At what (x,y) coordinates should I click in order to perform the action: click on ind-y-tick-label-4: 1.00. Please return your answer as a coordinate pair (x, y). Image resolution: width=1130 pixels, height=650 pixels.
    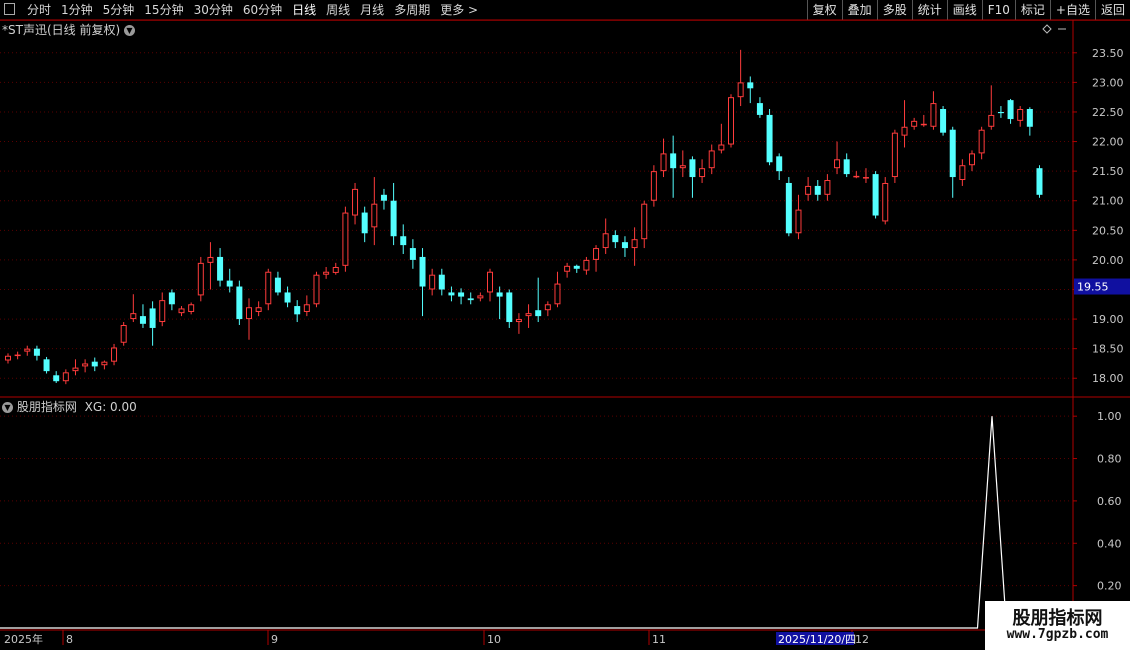
    Looking at the image, I should click on (1109, 416).